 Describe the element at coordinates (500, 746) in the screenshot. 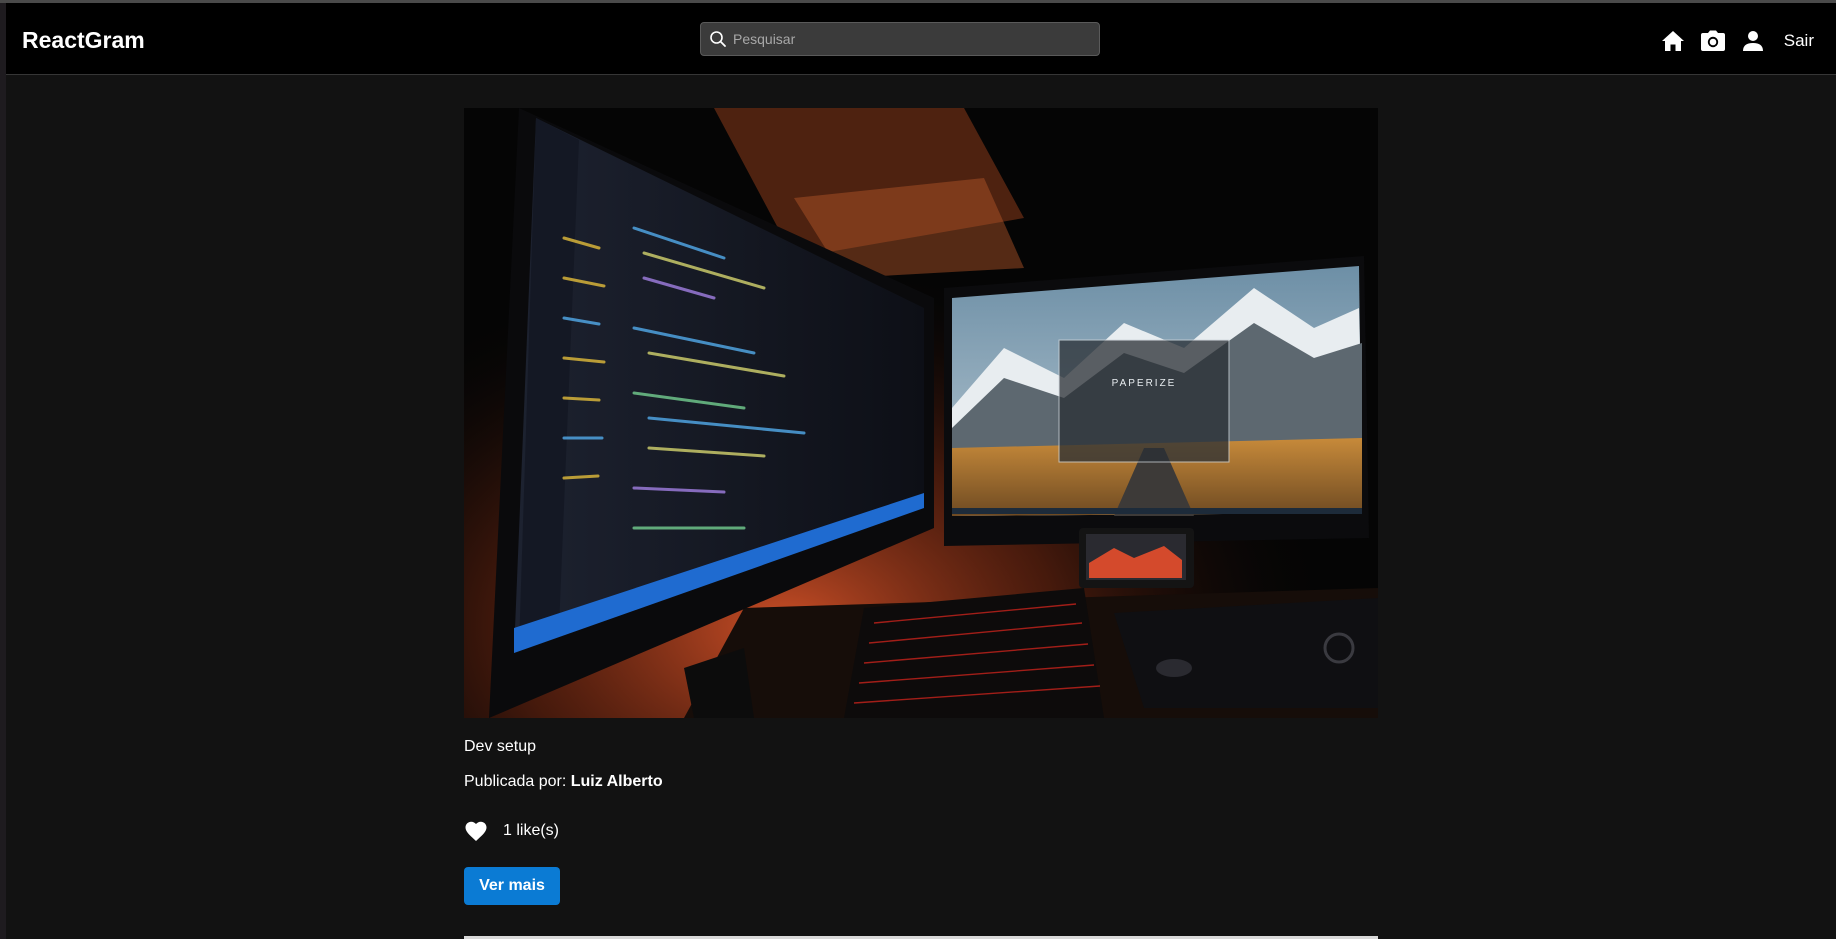

I see `post-title: Dev setup` at that location.